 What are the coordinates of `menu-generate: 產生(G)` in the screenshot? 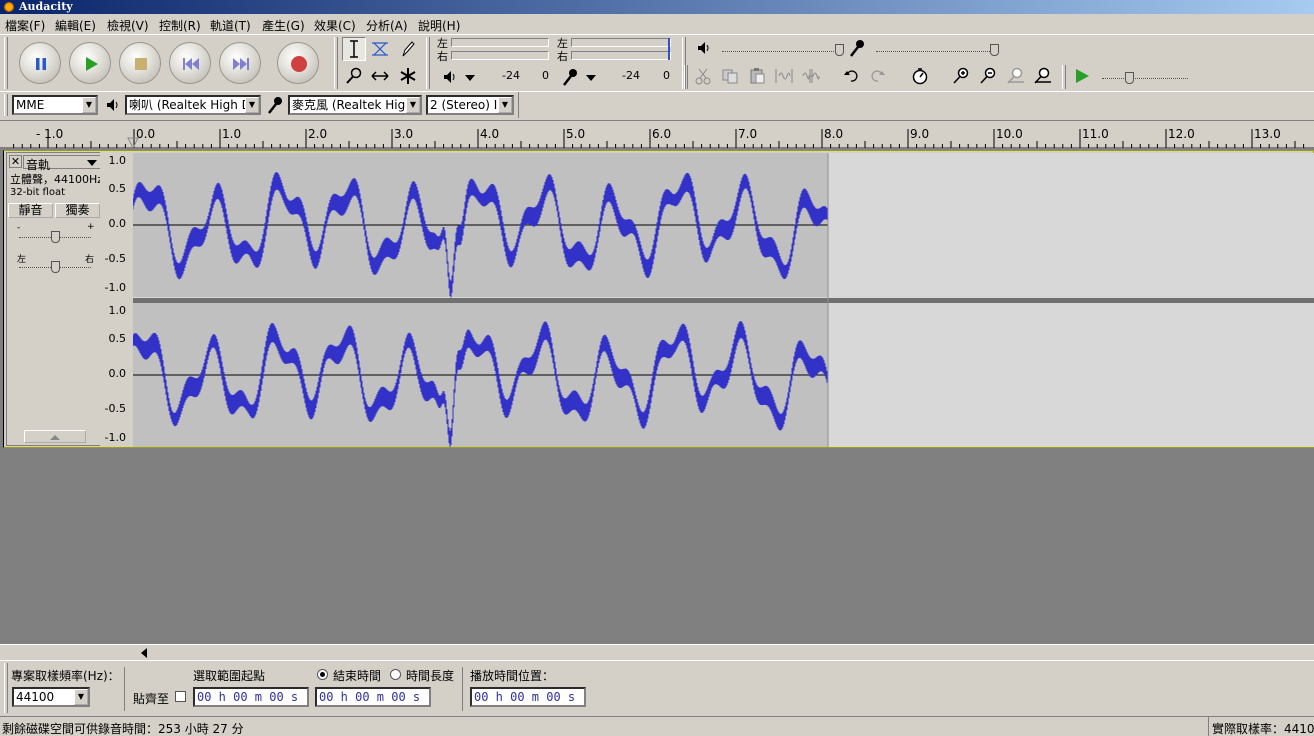 It's located at (283, 25).